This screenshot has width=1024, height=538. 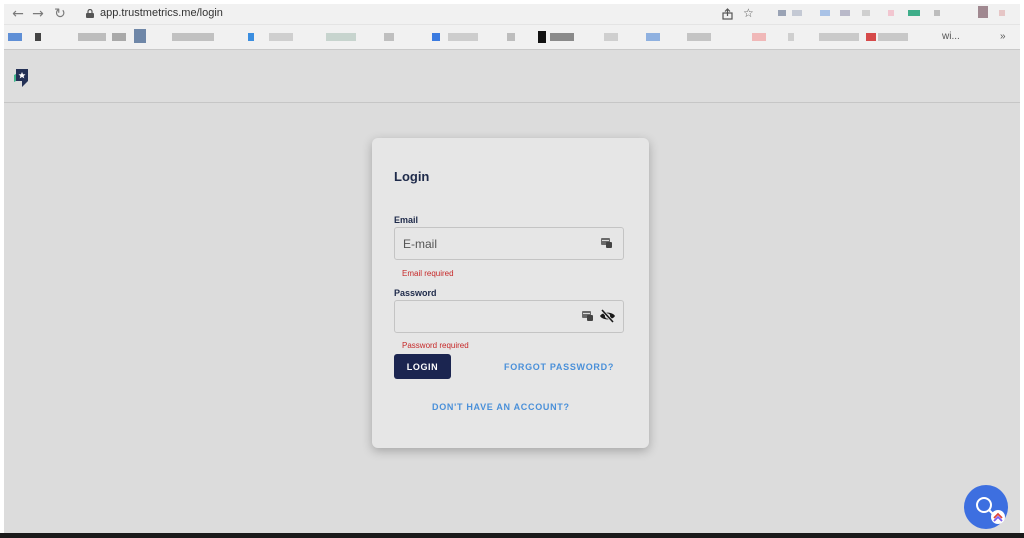 What do you see at coordinates (894, 12) in the screenshot?
I see `extension-icons` at bounding box center [894, 12].